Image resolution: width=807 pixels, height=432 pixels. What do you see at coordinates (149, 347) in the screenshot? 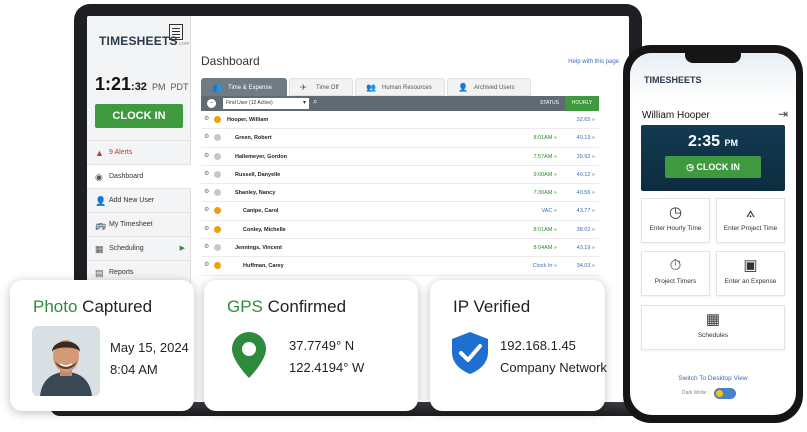
I see `photo-date: May 15, 2024` at bounding box center [149, 347].